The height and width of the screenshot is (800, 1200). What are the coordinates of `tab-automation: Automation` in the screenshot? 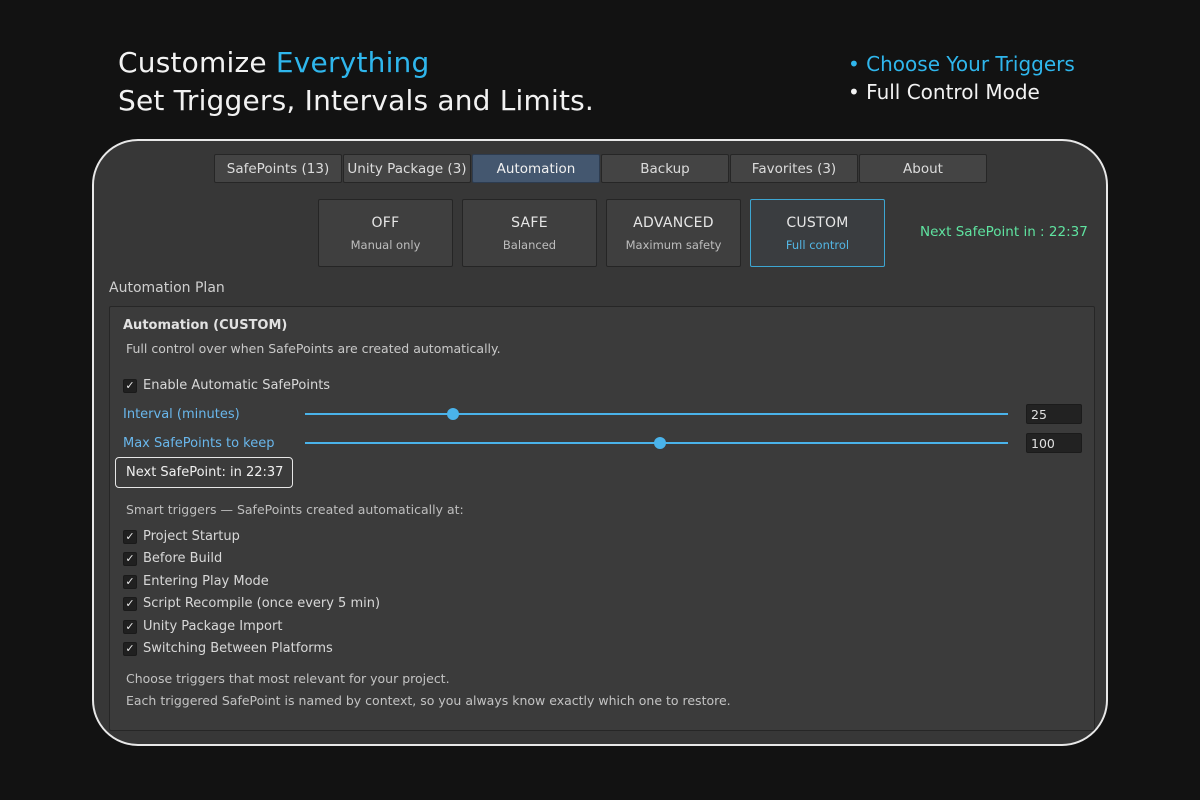 It's located at (536, 168).